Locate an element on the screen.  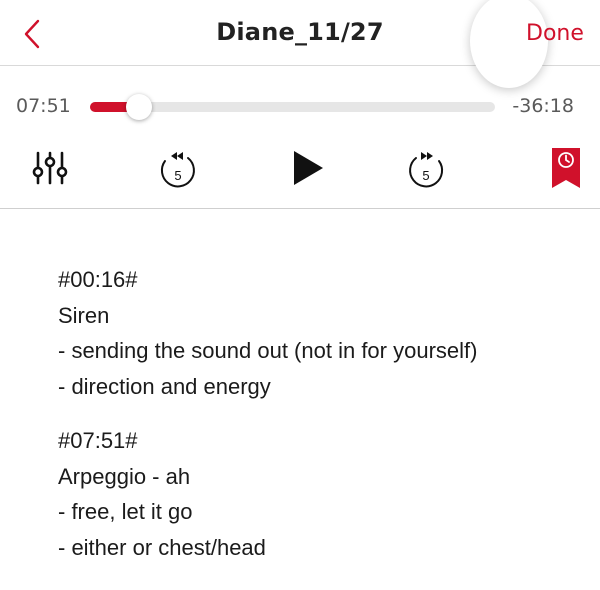
progress-thumb is located at coordinates (139, 107).